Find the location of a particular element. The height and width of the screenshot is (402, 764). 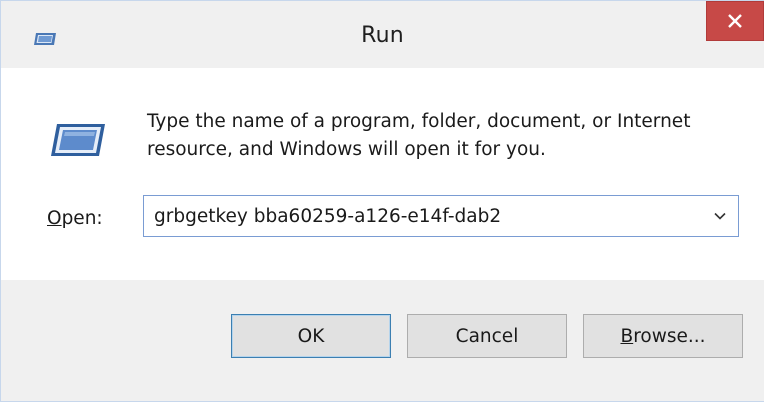

open-combobox is located at coordinates (441, 216).